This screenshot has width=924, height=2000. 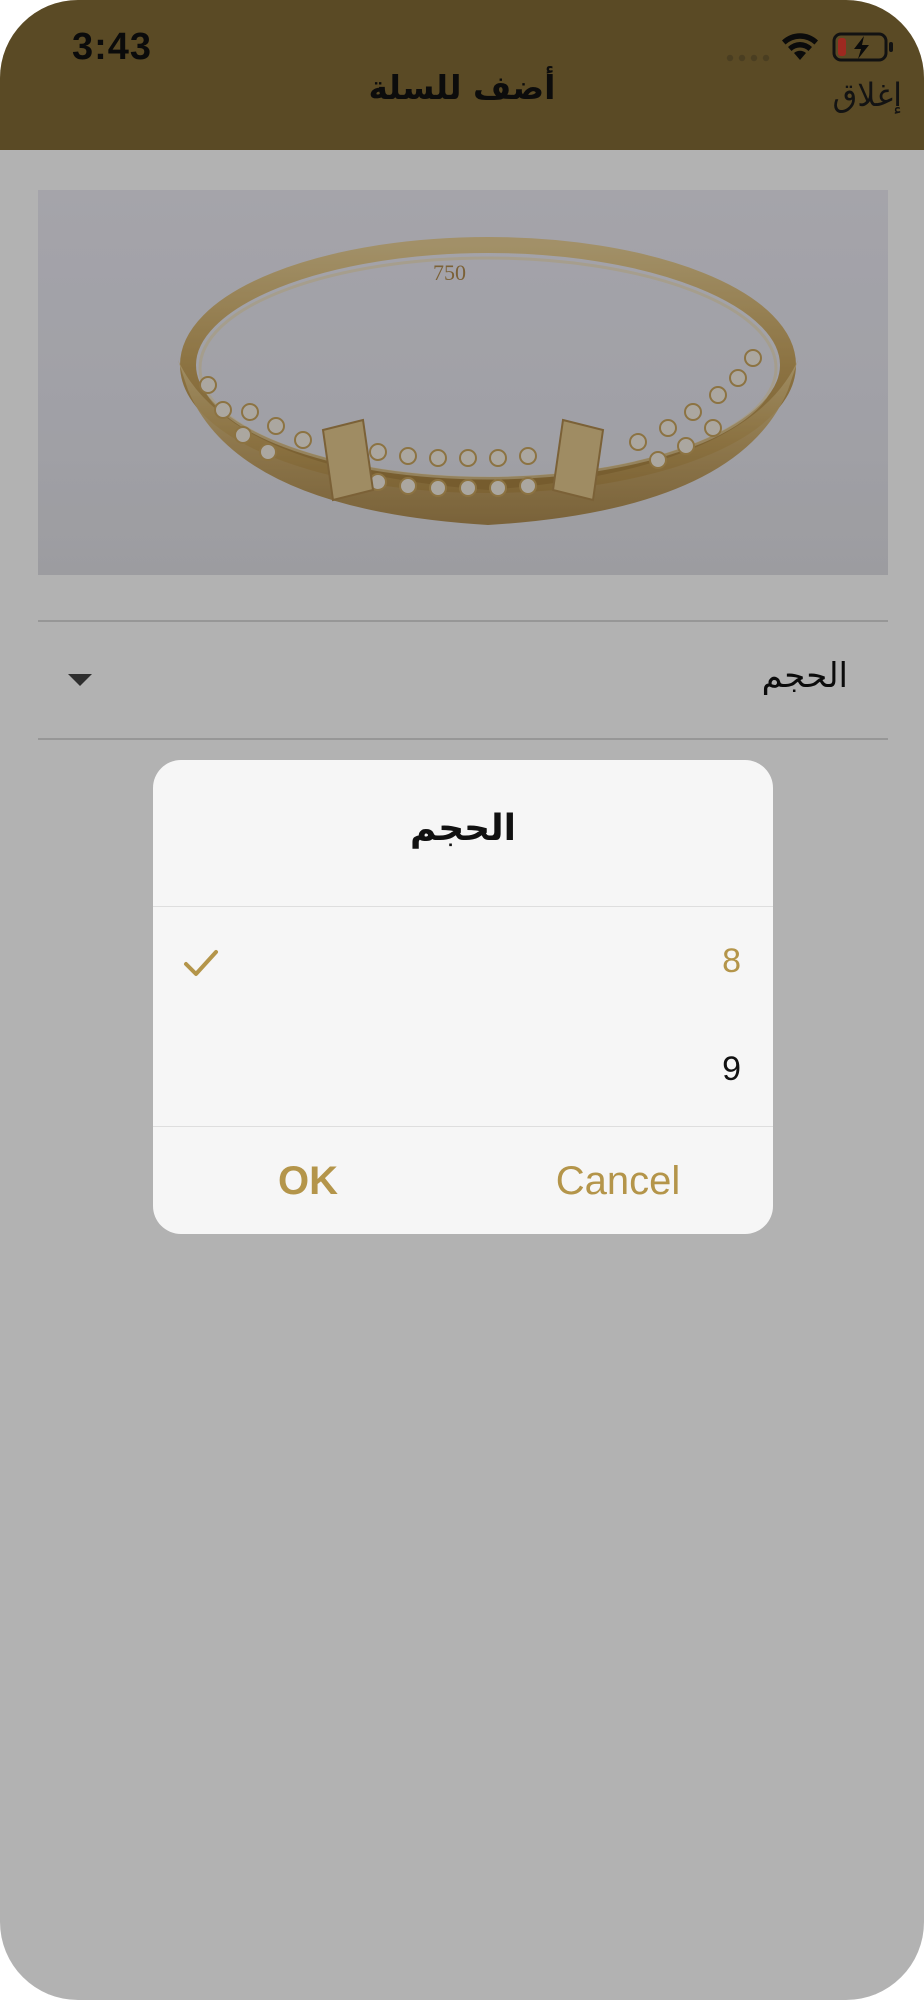 What do you see at coordinates (618, 1181) in the screenshot?
I see `cancel-button: Cancel` at bounding box center [618, 1181].